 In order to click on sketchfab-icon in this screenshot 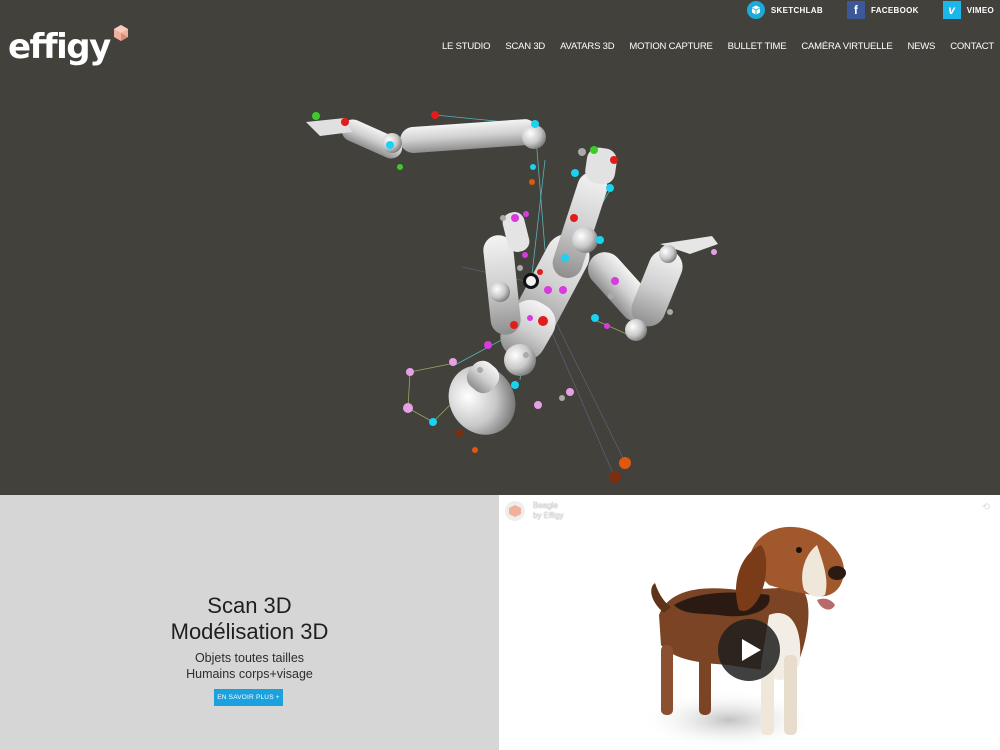, I will do `click(755, 10)`.